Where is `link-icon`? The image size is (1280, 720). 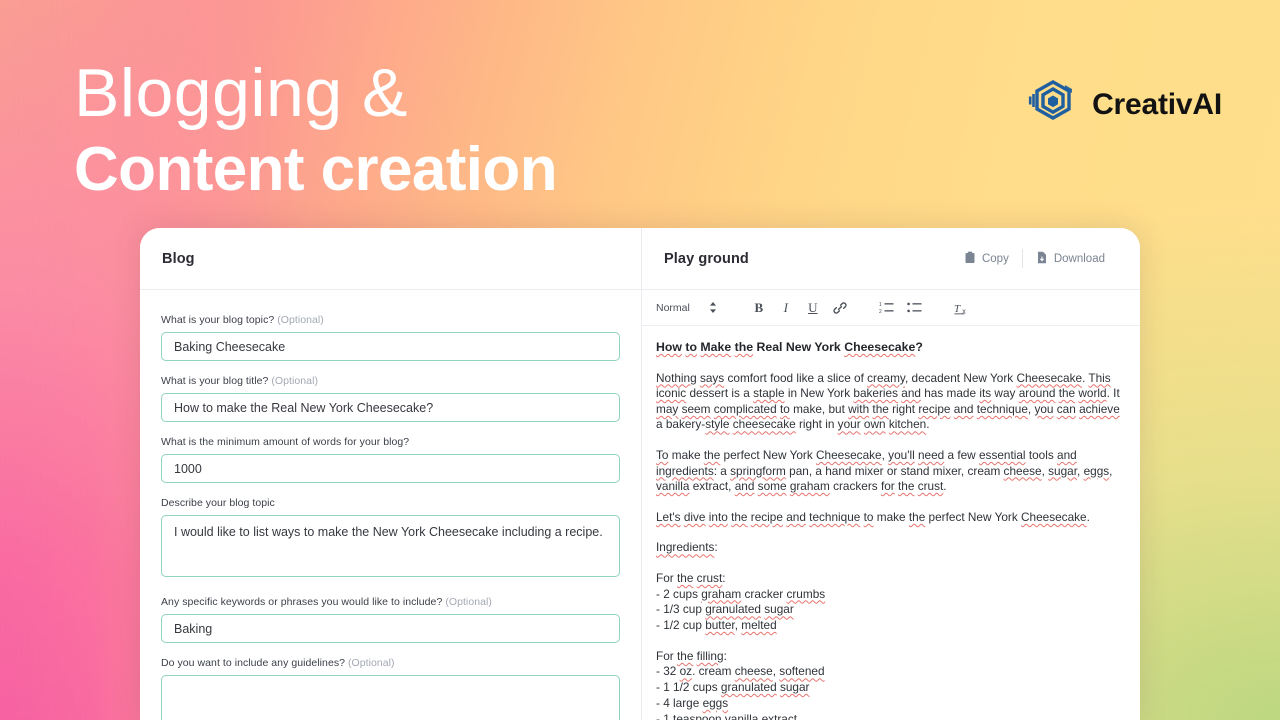
link-icon is located at coordinates (840, 308).